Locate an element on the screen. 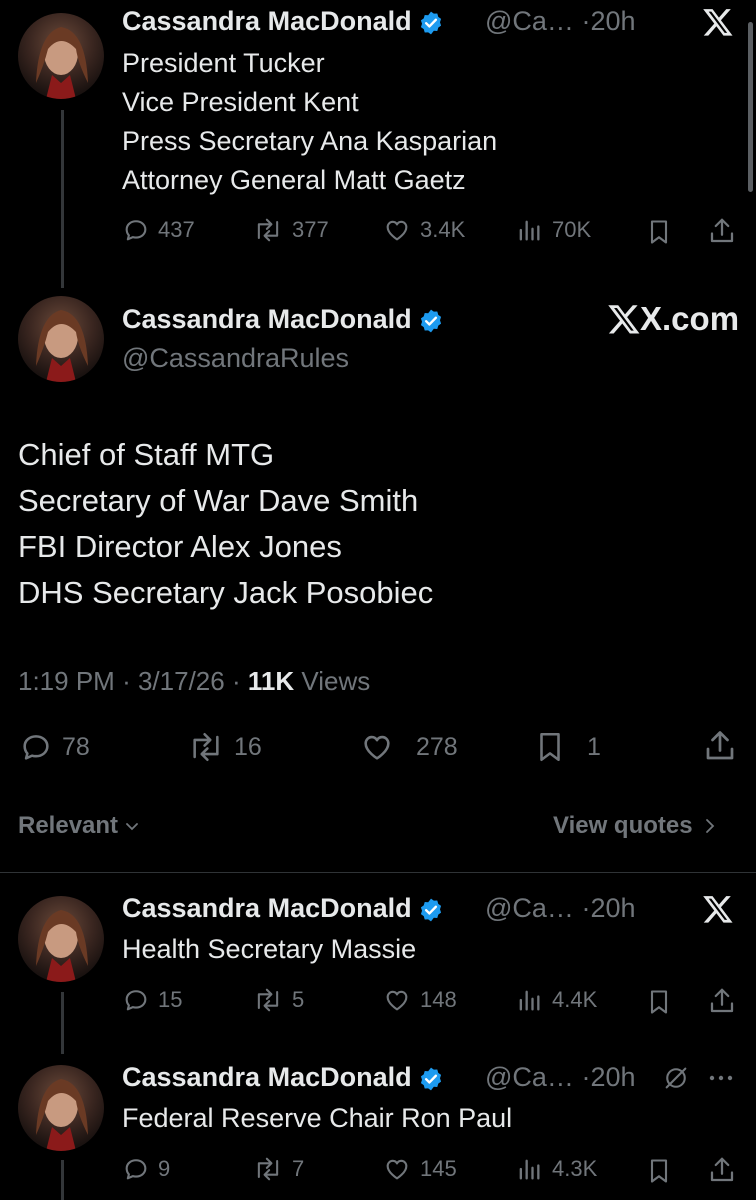 Image resolution: width=756 pixels, height=1200 pixels. tweet-text-line: Vice President Kent is located at coordinates (240, 102).